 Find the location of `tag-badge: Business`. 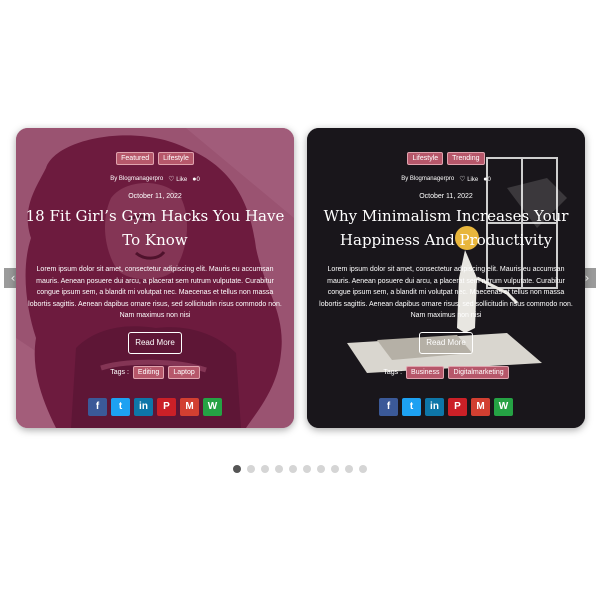

tag-badge: Business is located at coordinates (425, 372).